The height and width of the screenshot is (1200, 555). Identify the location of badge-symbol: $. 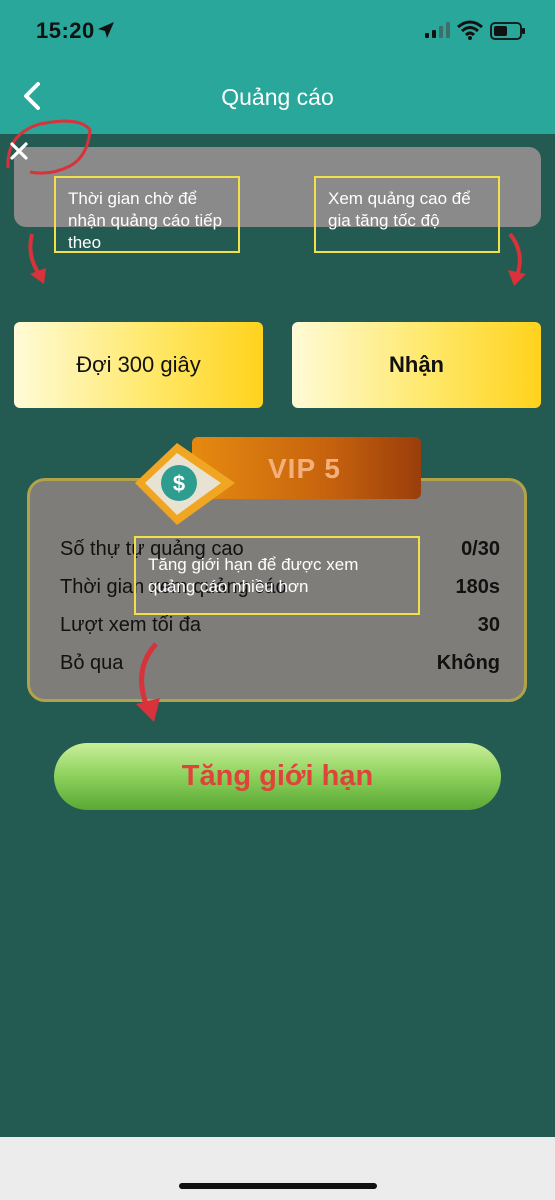
(179, 483).